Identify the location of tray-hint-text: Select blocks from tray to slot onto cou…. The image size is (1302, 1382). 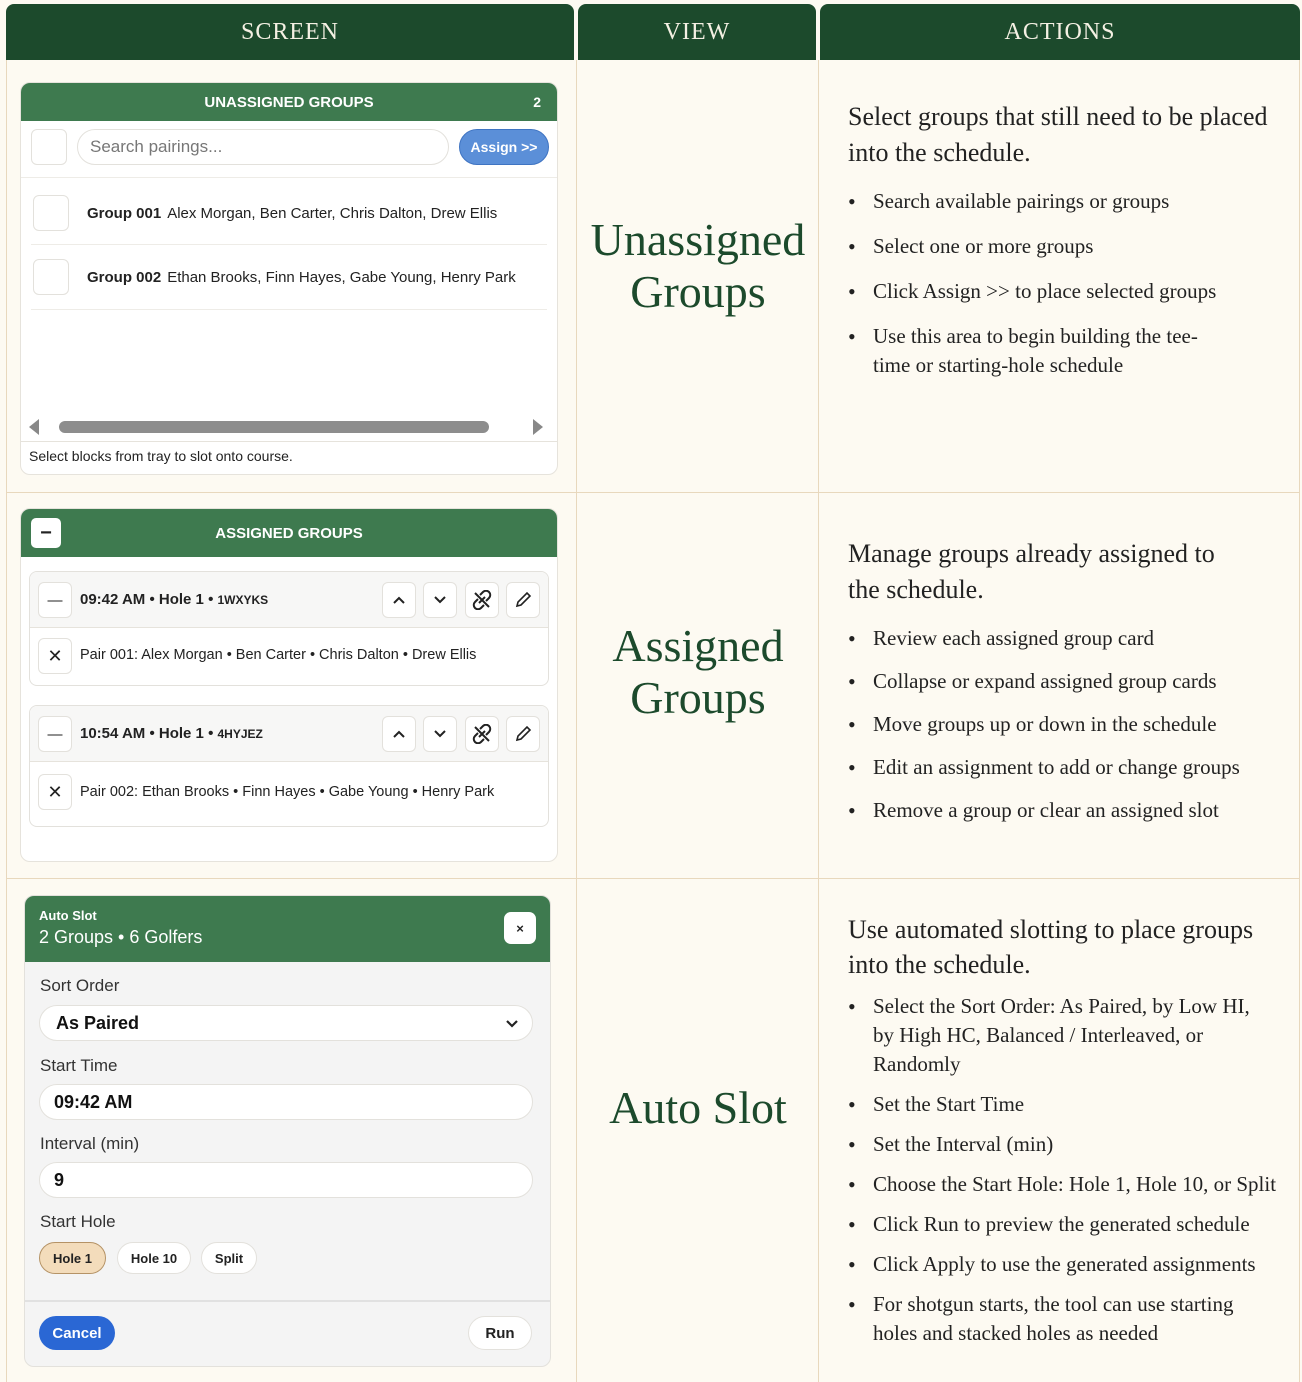
(161, 456).